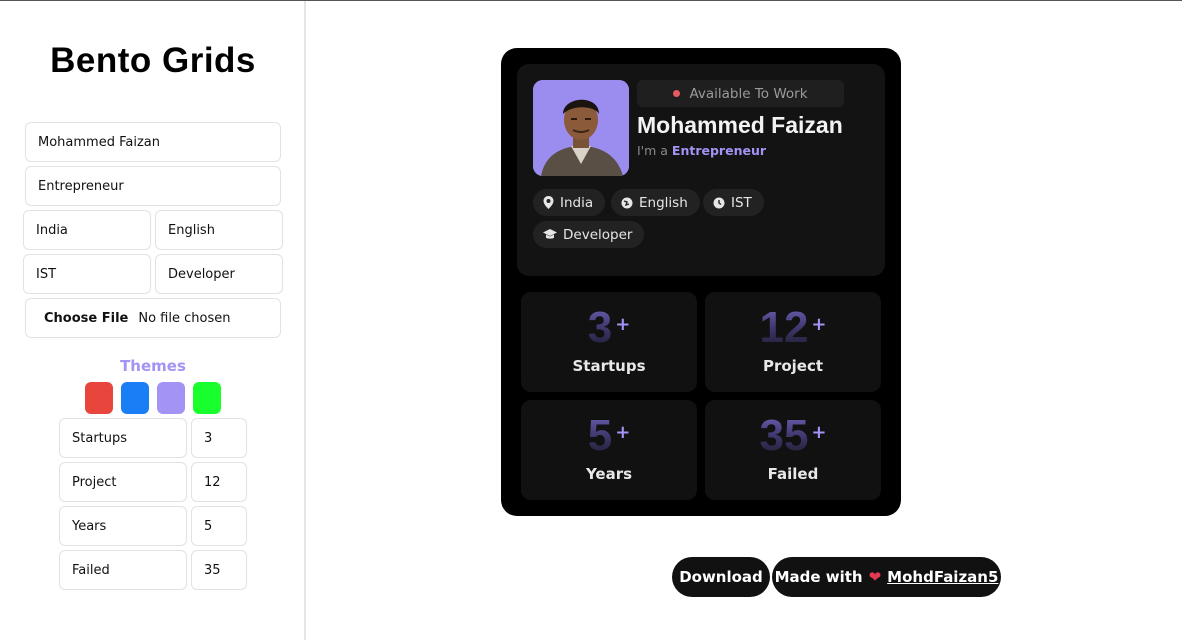 The height and width of the screenshot is (640, 1182). I want to click on stat-value: 35, so click(784, 435).